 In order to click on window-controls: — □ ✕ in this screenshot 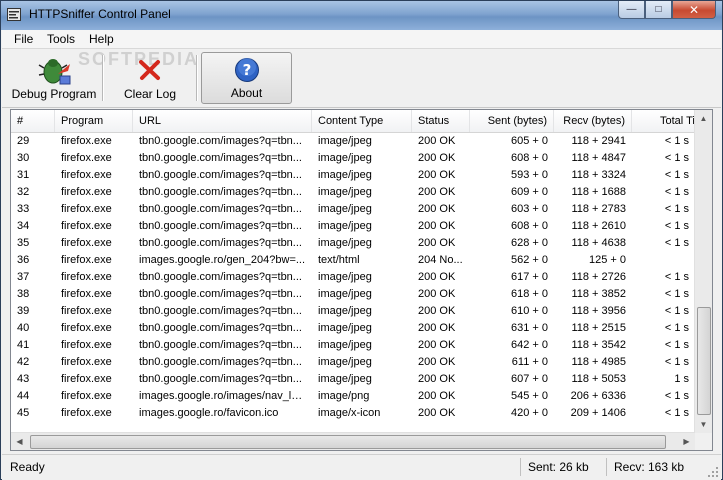, I will do `click(667, 10)`.